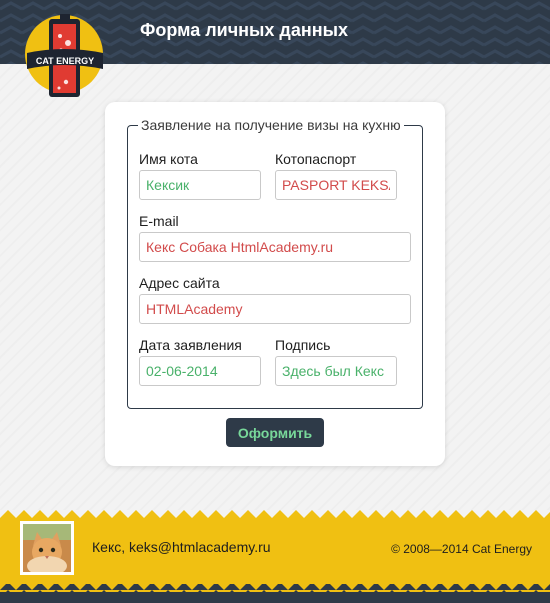 Image resolution: width=550 pixels, height=603 pixels. I want to click on submit-button: Оформить, so click(275, 432).